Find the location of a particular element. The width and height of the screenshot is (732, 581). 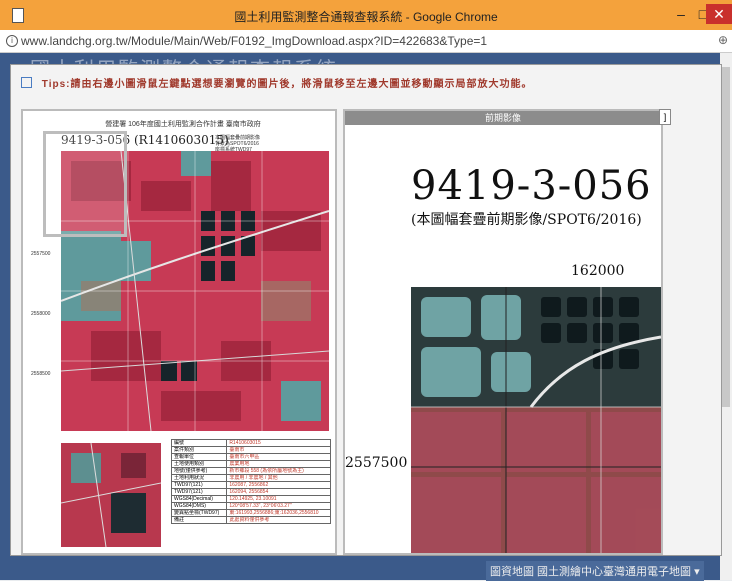

table-row: 備註 此處資料僅供參考 is located at coordinates (250, 520).